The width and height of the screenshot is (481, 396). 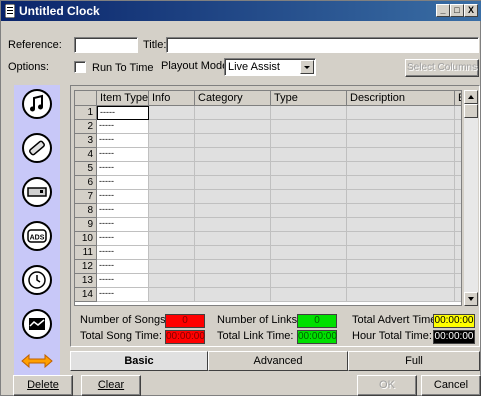 I want to click on row-number: 10, so click(x=86, y=239).